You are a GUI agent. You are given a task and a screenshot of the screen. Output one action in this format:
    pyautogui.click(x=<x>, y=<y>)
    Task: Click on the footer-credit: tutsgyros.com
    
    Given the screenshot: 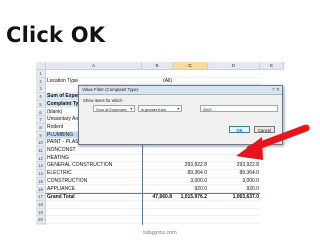 What is the action you would take?
    pyautogui.click(x=160, y=233)
    